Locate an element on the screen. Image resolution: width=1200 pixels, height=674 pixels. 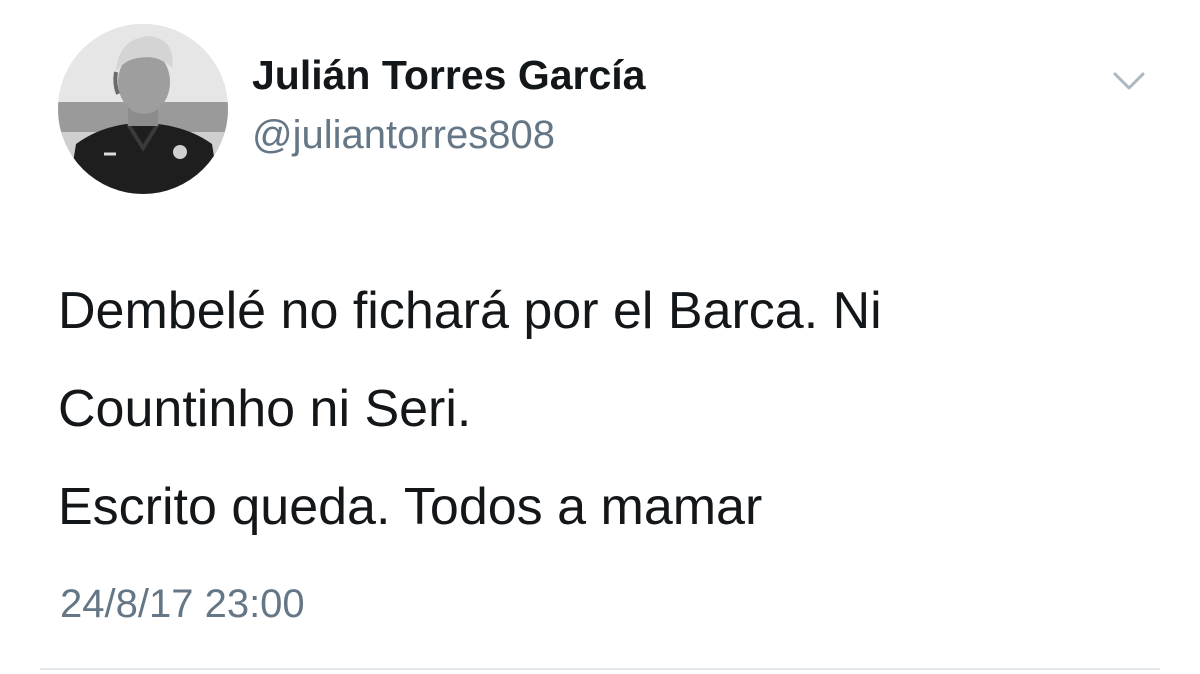
author-avatar is located at coordinates (143, 109).